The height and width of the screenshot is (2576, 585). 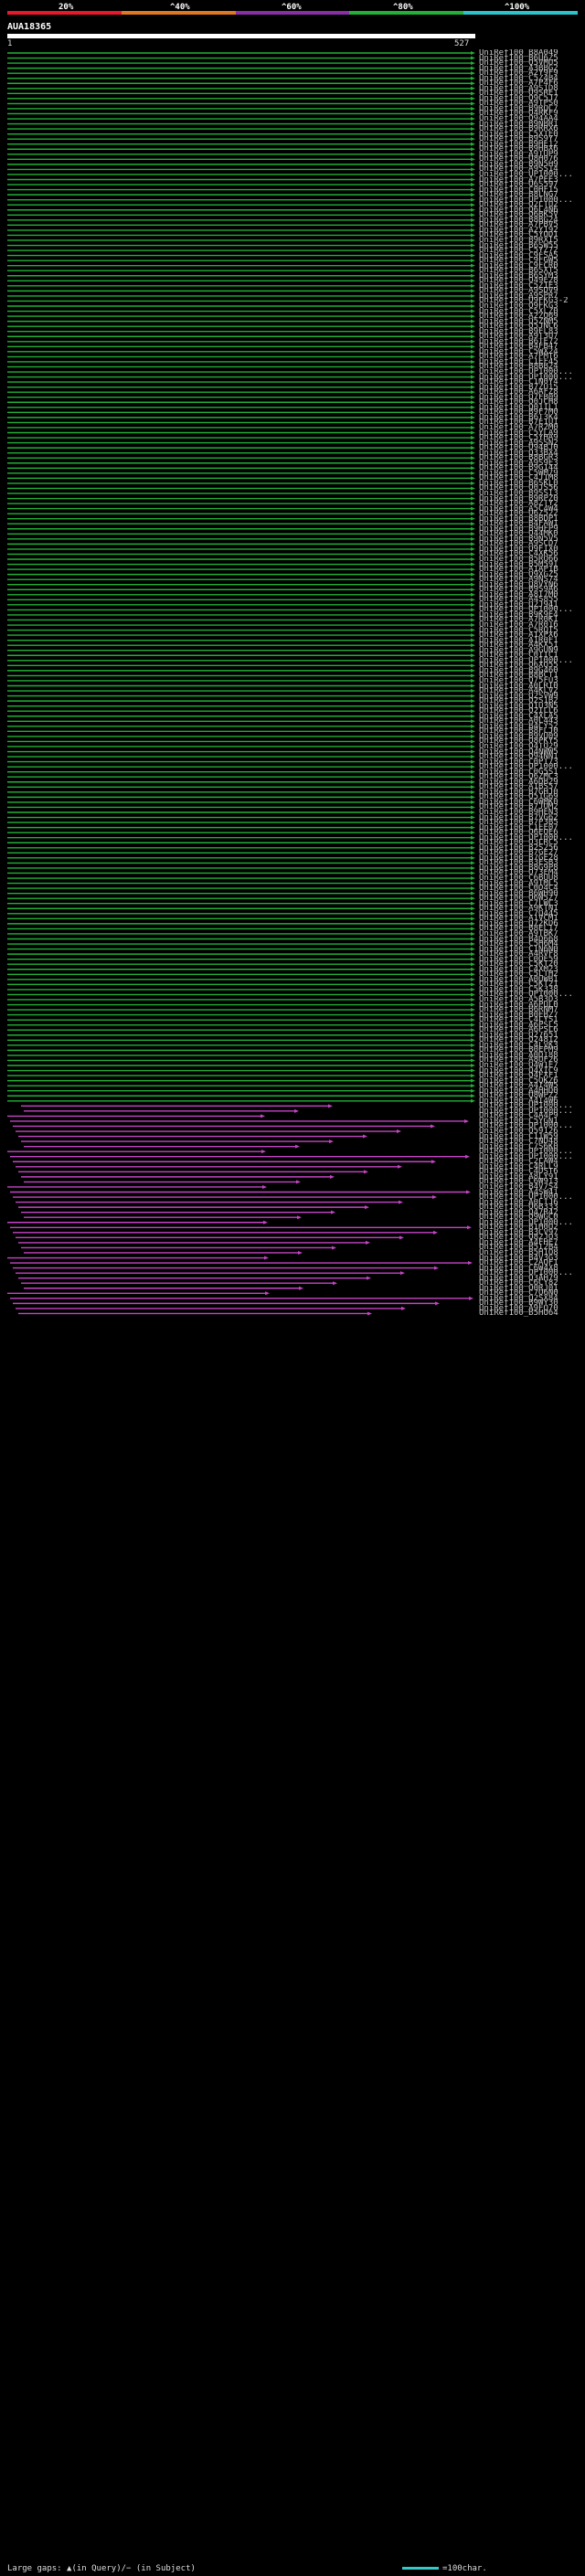 I want to click on scale-text: =100char., so click(x=465, y=2568).